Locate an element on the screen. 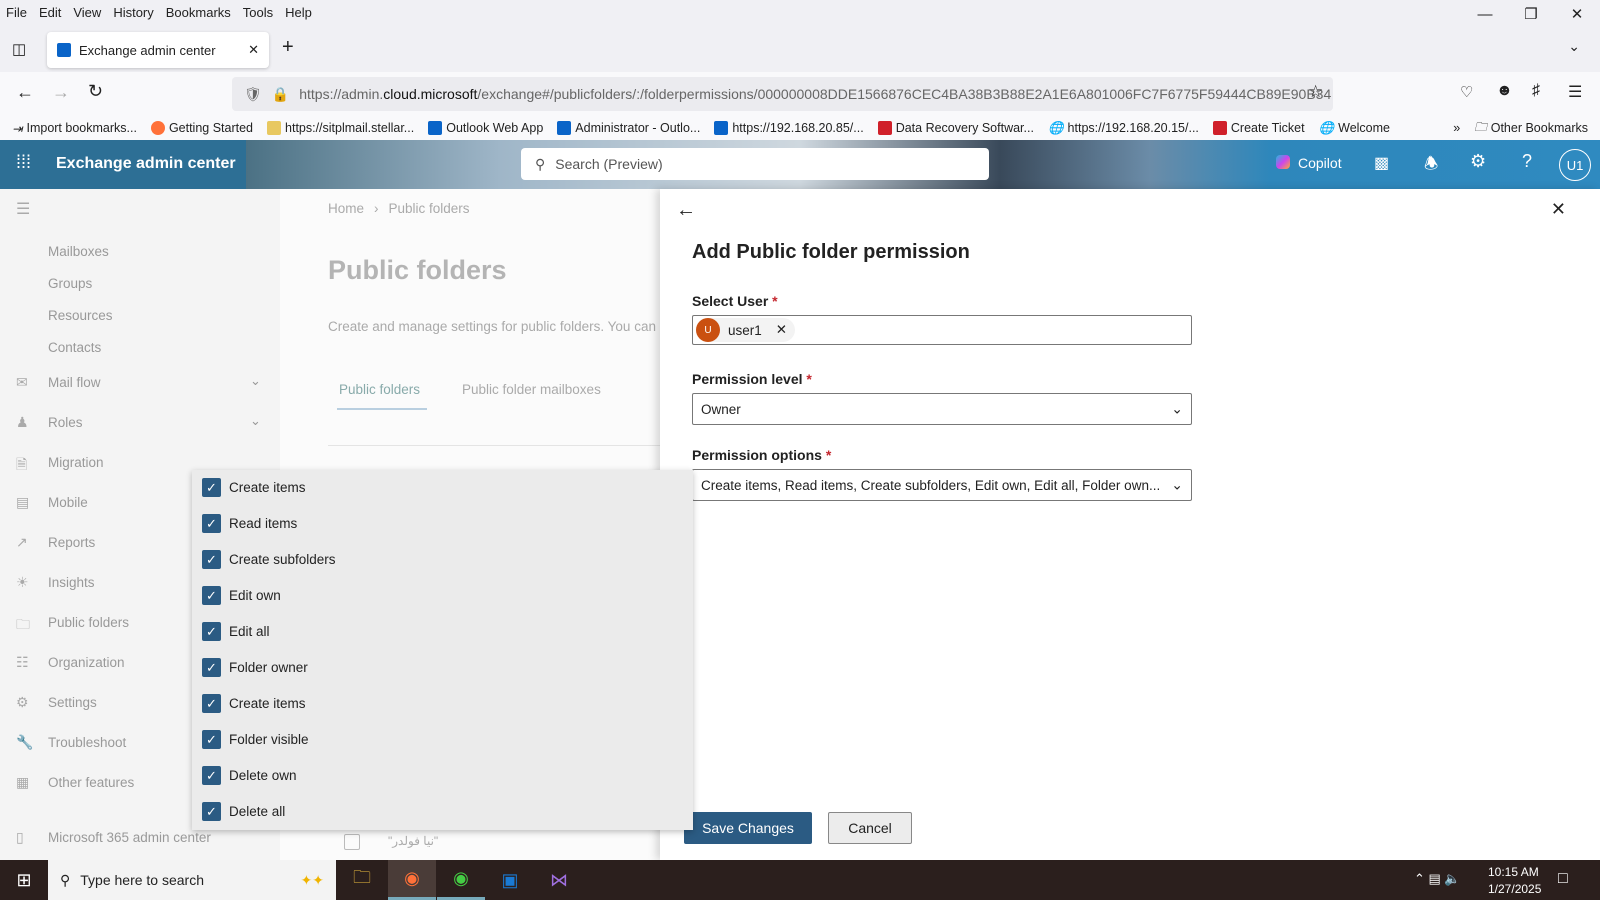 This screenshot has width=1600, height=900. reload-icon: ↻ is located at coordinates (95, 91).